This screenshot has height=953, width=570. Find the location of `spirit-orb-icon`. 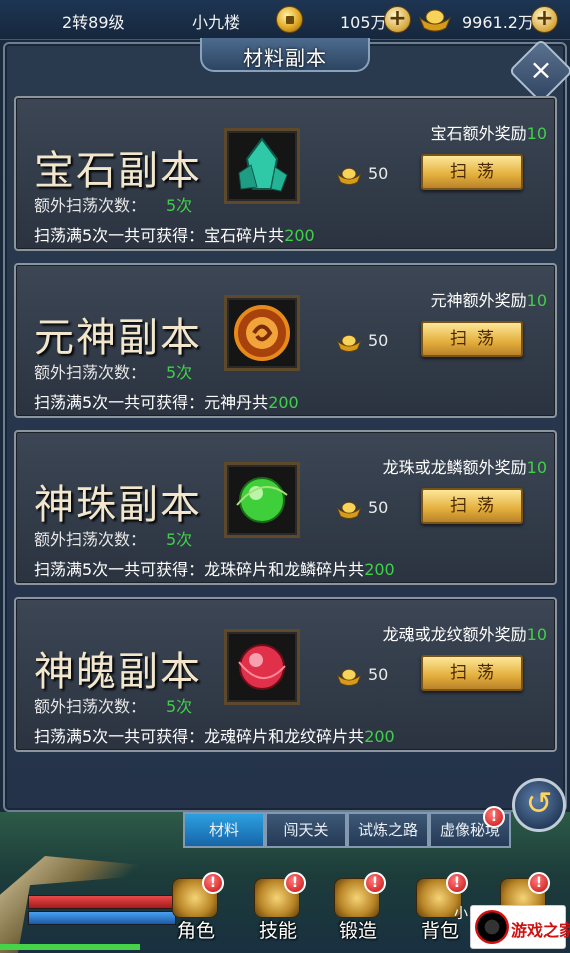

spirit-orb-icon is located at coordinates (262, 333).